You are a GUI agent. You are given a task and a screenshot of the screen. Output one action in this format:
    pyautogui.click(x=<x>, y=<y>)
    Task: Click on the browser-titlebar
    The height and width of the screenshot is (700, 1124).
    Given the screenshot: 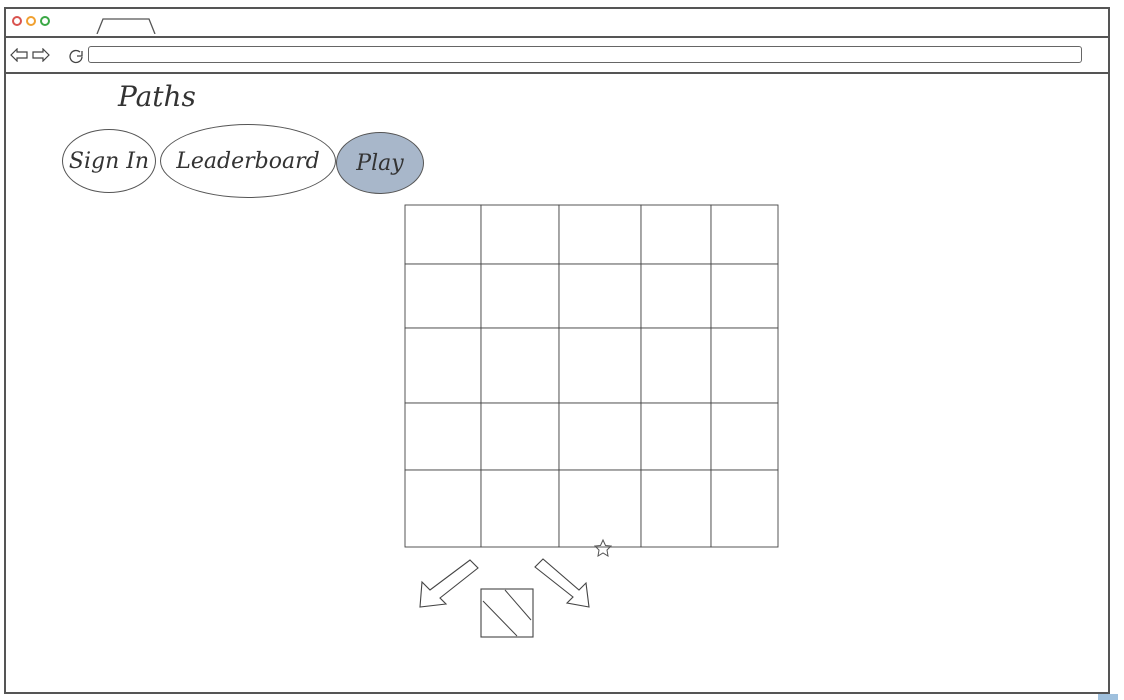 What is the action you would take?
    pyautogui.click(x=557, y=23)
    